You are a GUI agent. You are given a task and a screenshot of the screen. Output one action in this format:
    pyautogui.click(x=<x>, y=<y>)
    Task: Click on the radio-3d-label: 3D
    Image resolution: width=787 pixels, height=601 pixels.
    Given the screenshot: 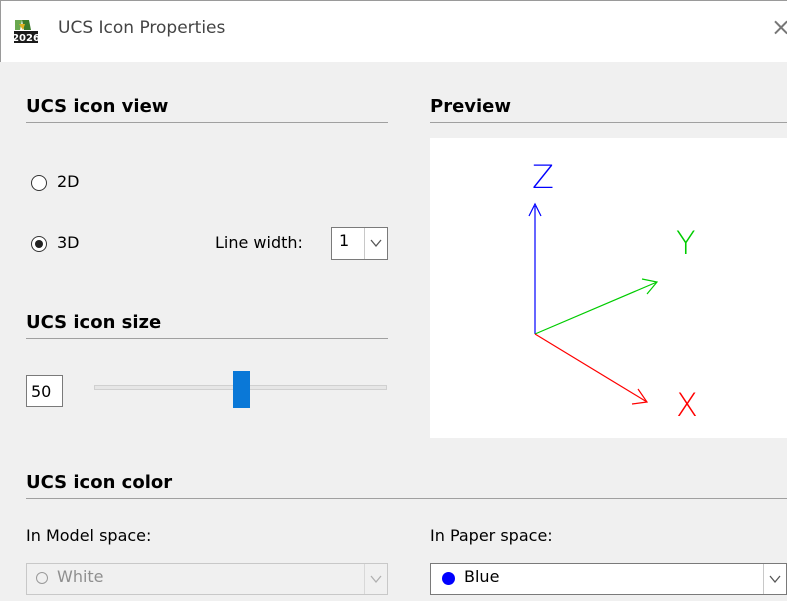 What is the action you would take?
    pyautogui.click(x=68, y=242)
    